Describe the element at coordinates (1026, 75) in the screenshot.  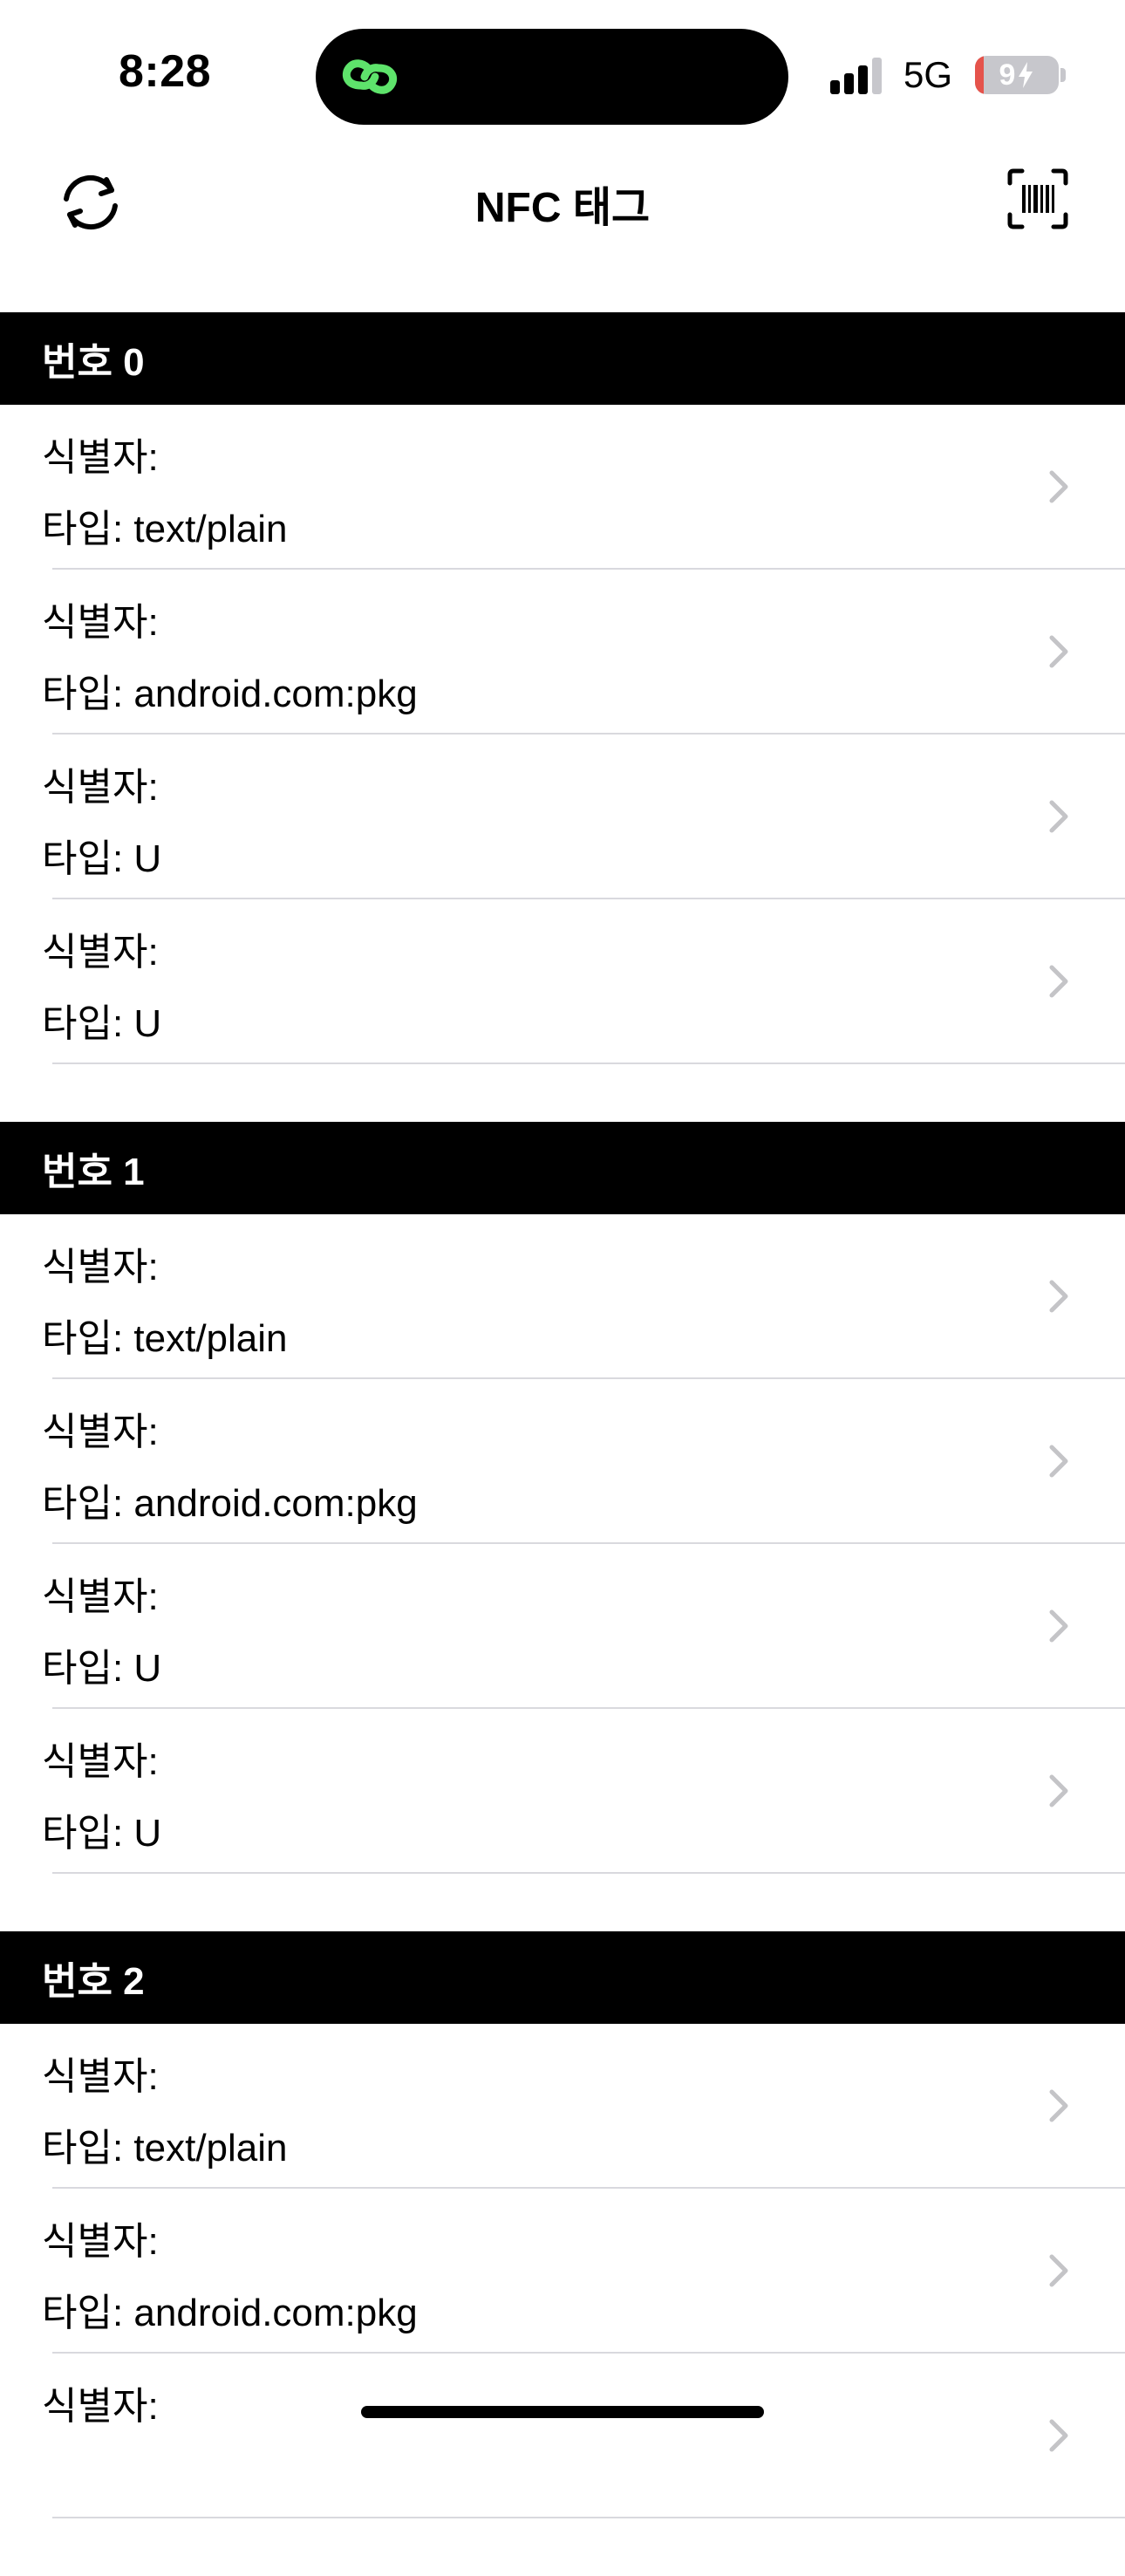
I see `charging-bolt-icon` at that location.